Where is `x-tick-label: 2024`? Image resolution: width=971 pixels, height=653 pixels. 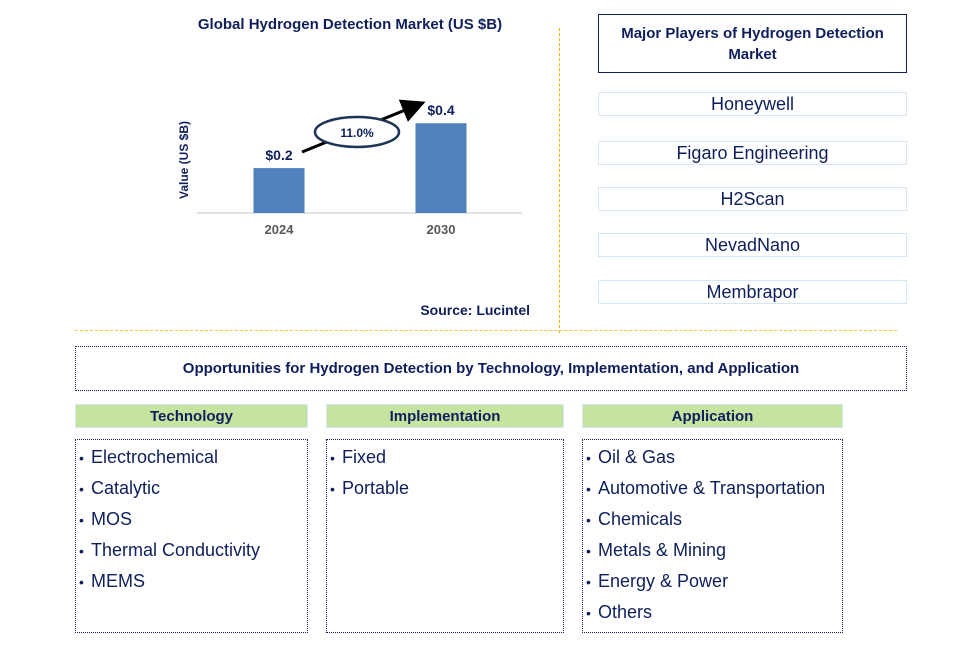 x-tick-label: 2024 is located at coordinates (280, 229).